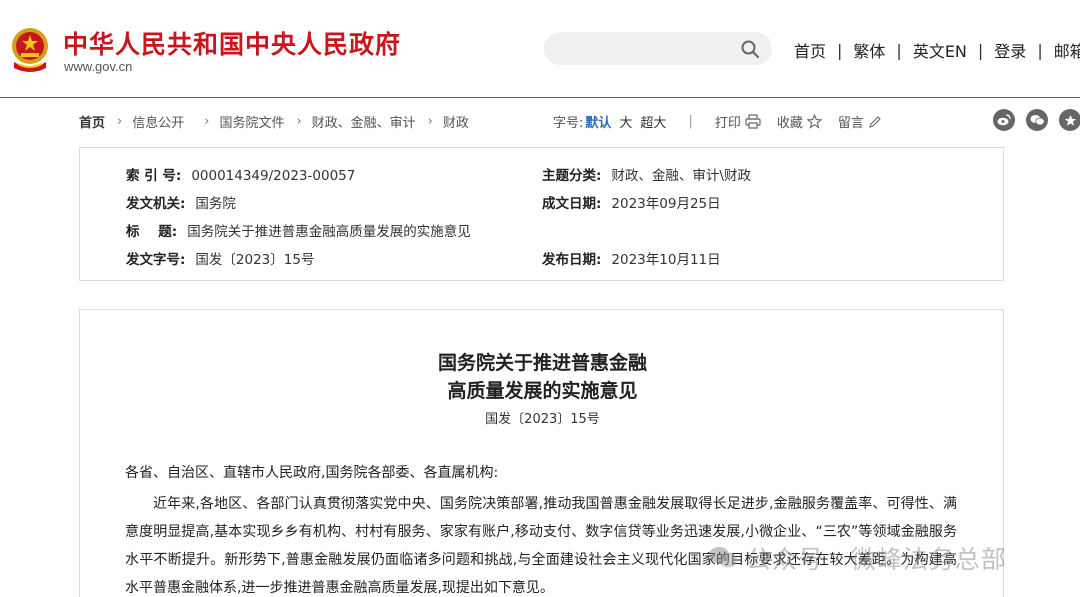 The width and height of the screenshot is (1080, 597). Describe the element at coordinates (1010, 50) in the screenshot. I see `nav-login-link: 登录` at that location.